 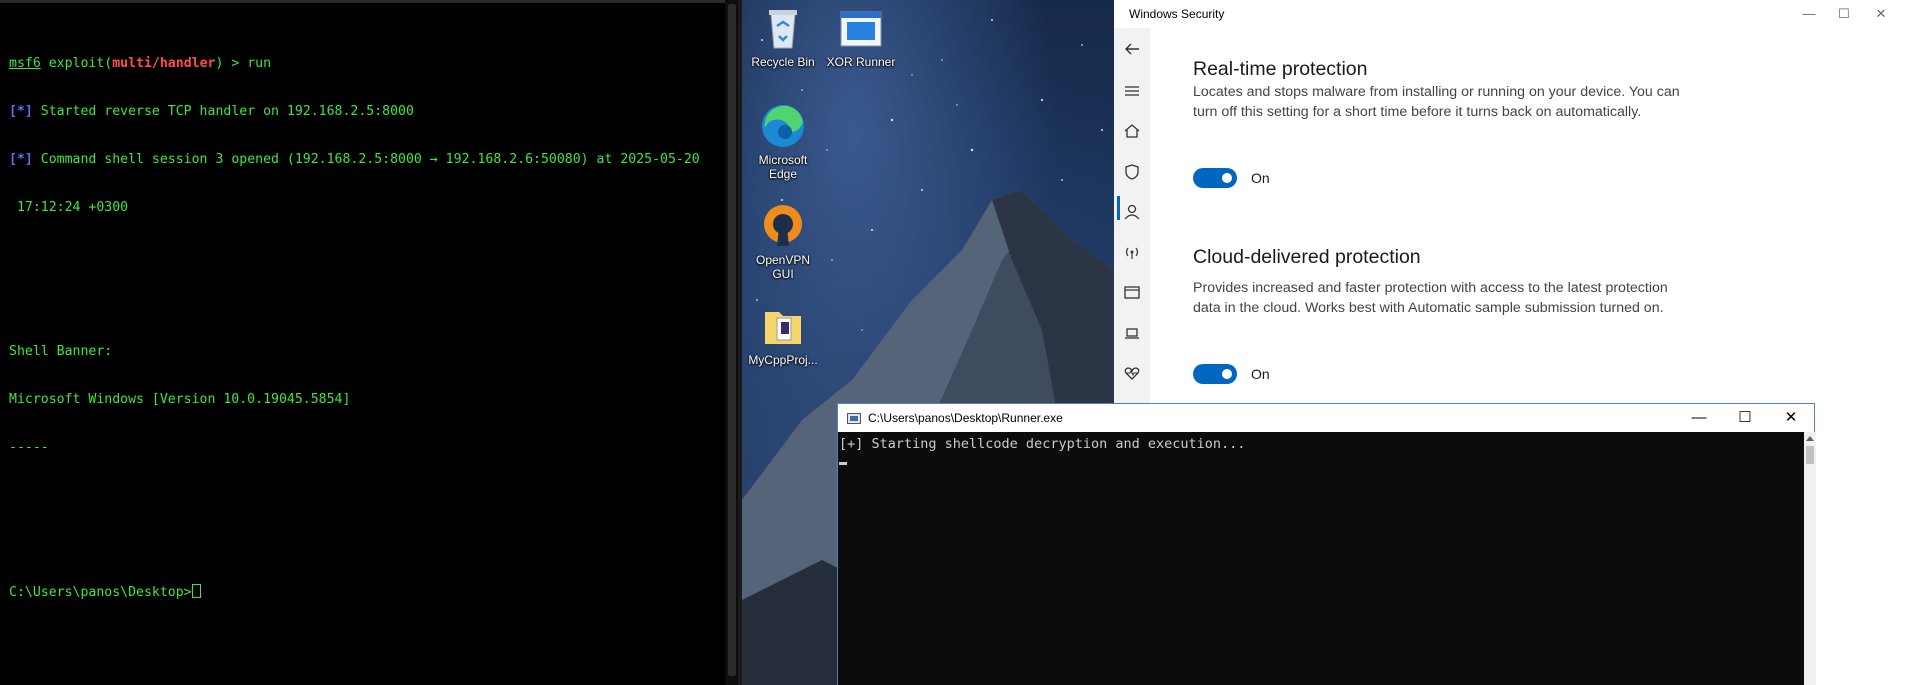 I want to click on terminal-tab-bar, so click(x=370, y=1).